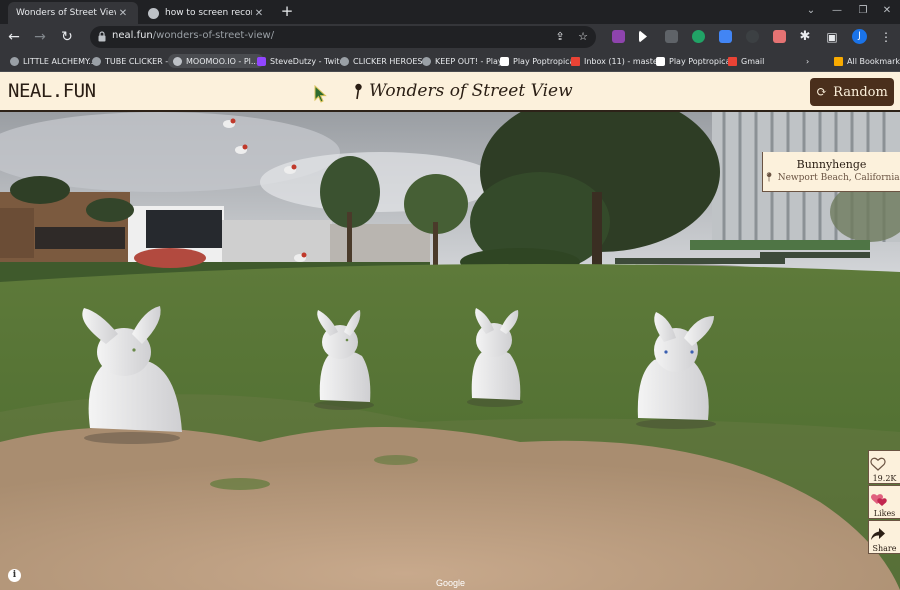  I want to click on url-text: neal.fun/wonders-of-street-view/, so click(193, 35).